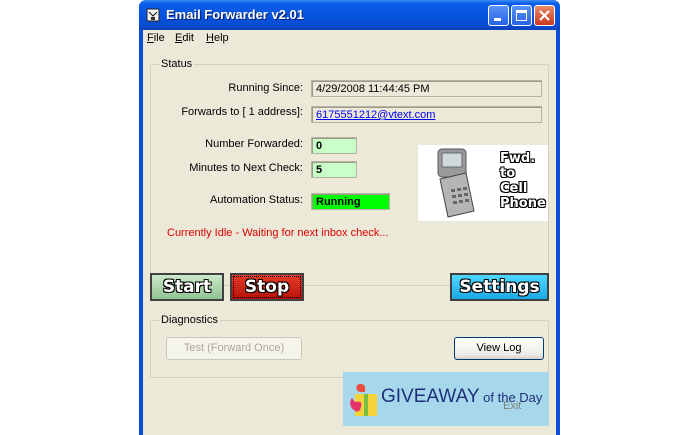 This screenshot has width=700, height=435. What do you see at coordinates (426, 88) in the screenshot?
I see `running-since-field: 4/29/2008 11:44:45 PM` at bounding box center [426, 88].